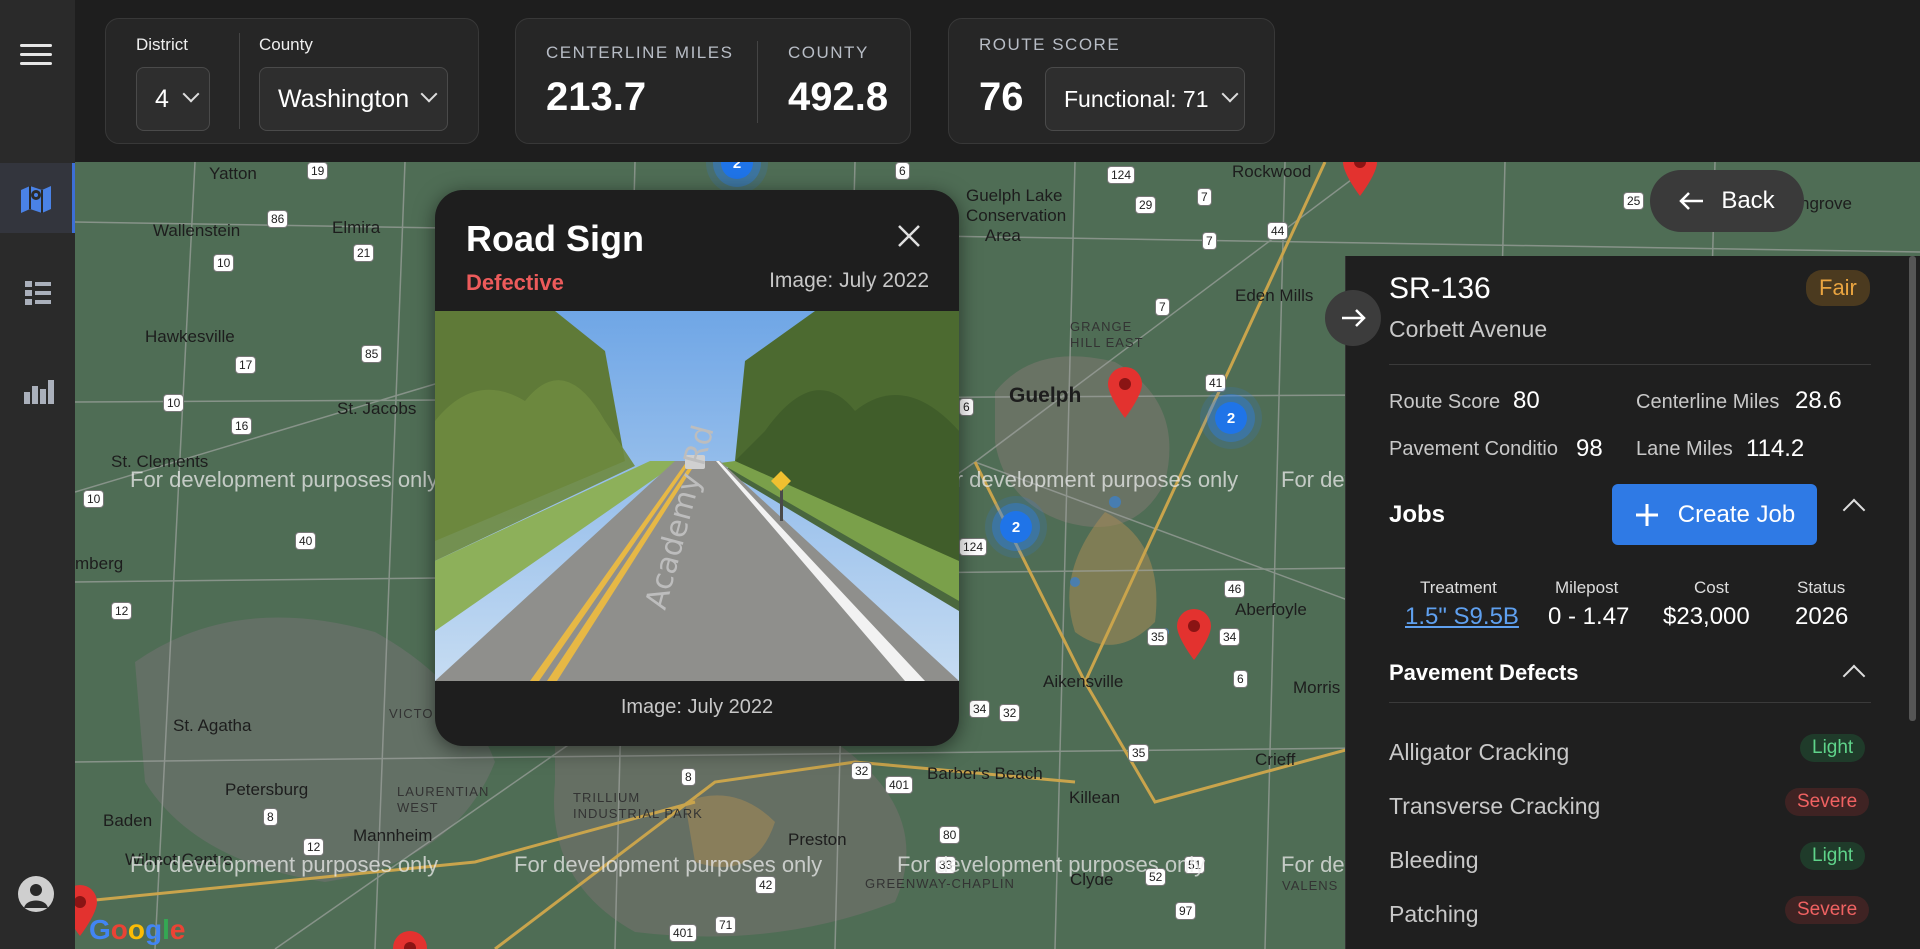 Image resolution: width=1920 pixels, height=949 pixels. Describe the element at coordinates (985, 773) in the screenshot. I see `town-label: Barber's Beach` at that location.